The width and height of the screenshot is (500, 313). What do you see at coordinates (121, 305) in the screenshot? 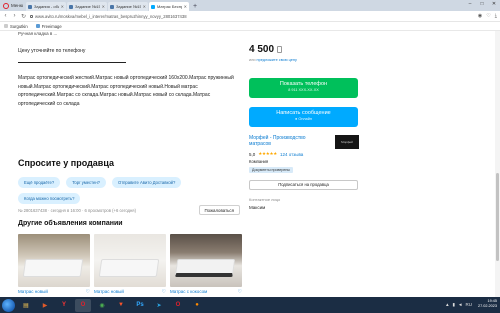
I see `brave-icon: ▼` at bounding box center [121, 305].